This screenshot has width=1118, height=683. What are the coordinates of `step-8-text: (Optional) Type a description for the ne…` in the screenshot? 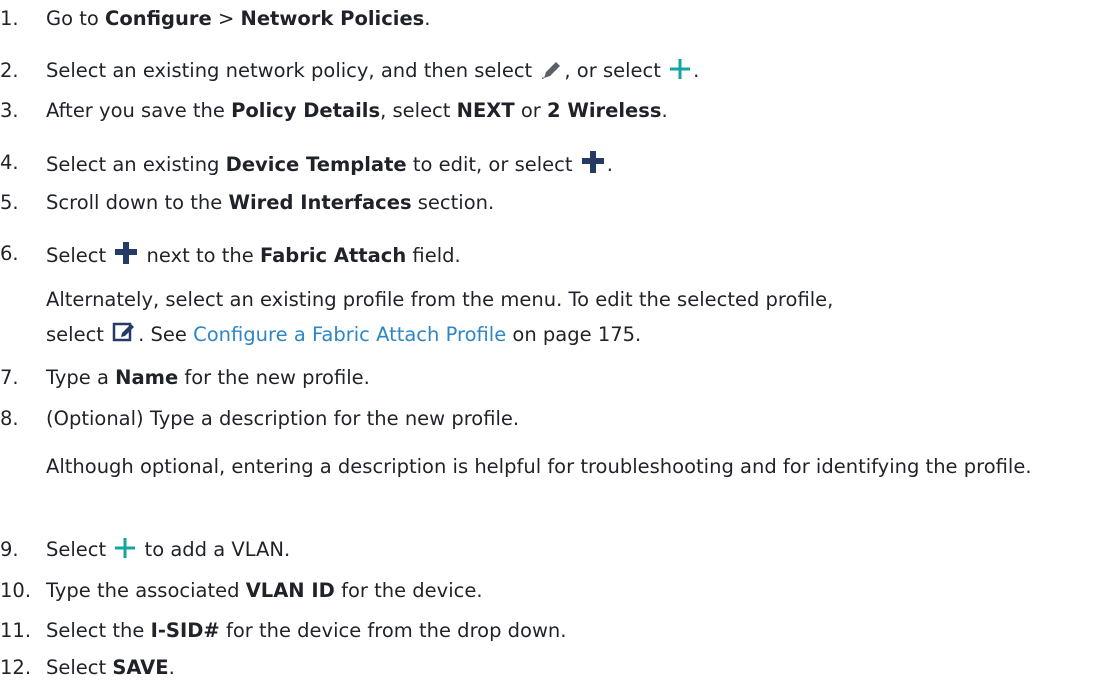 It's located at (283, 418).